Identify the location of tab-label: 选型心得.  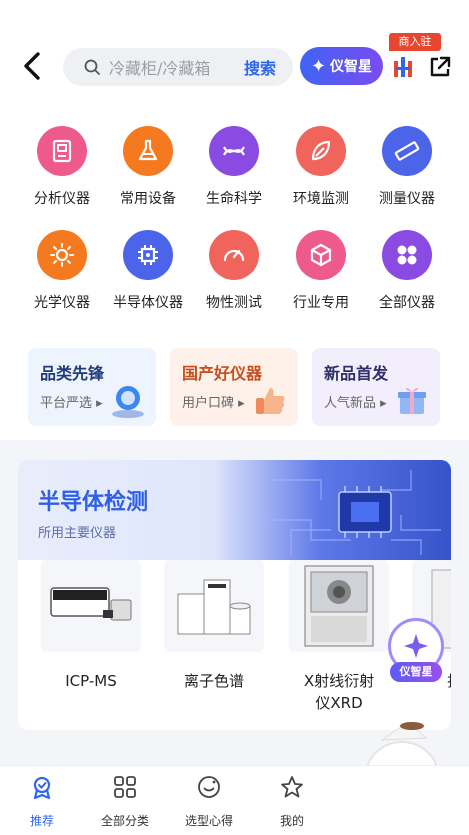
(208, 821).